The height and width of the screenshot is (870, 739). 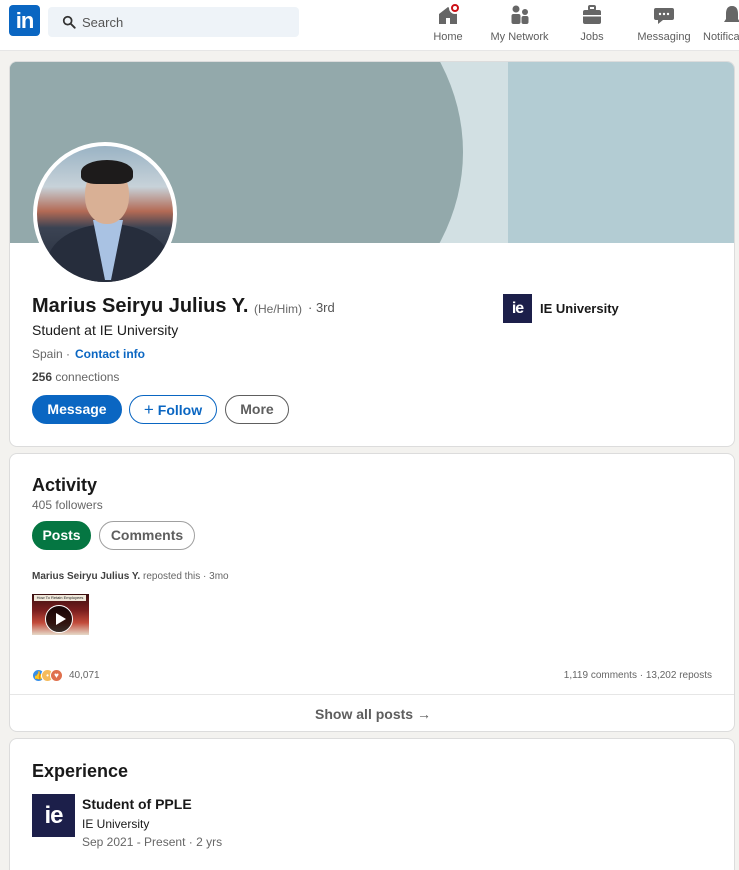 What do you see at coordinates (369, 25) in the screenshot?
I see `top-nav-bar: in Home My Network Jobs Messaging` at bounding box center [369, 25].